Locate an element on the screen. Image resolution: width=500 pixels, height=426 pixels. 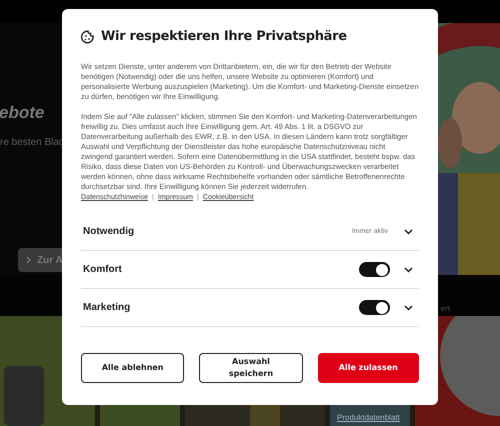
category-name: Marketing is located at coordinates (107, 307).